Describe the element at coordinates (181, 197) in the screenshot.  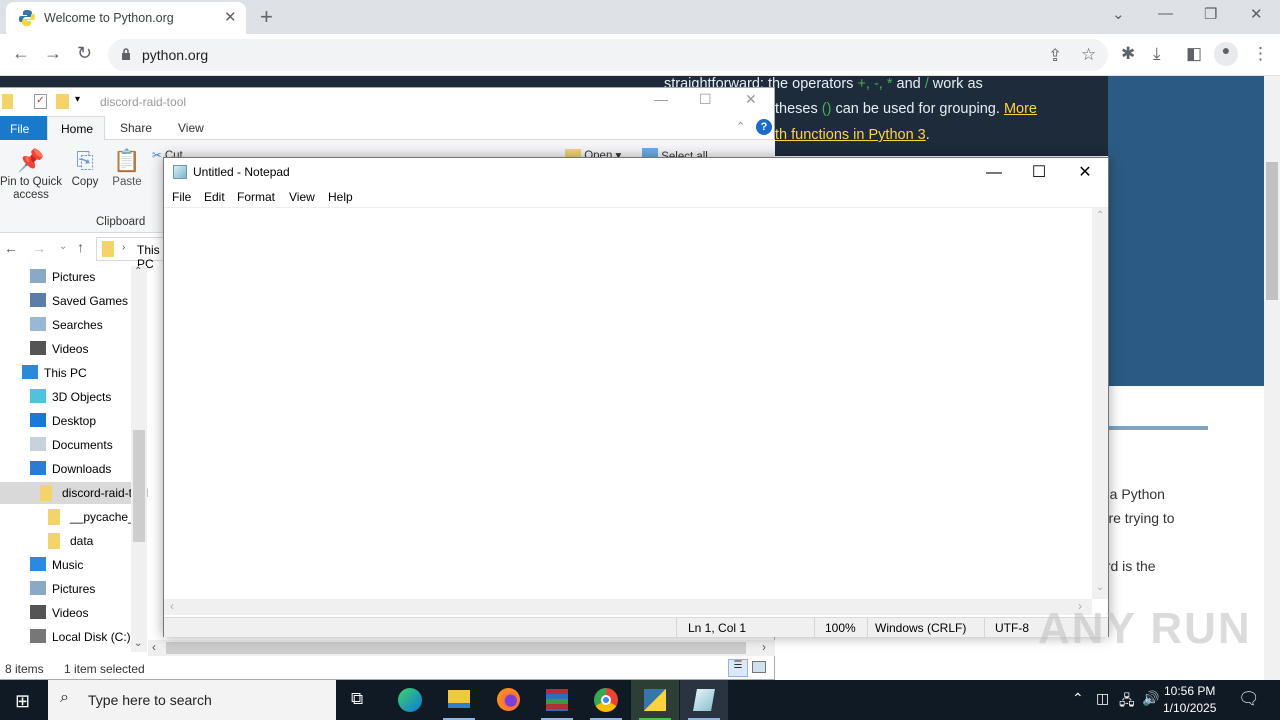
I see `menu-file: File` at that location.